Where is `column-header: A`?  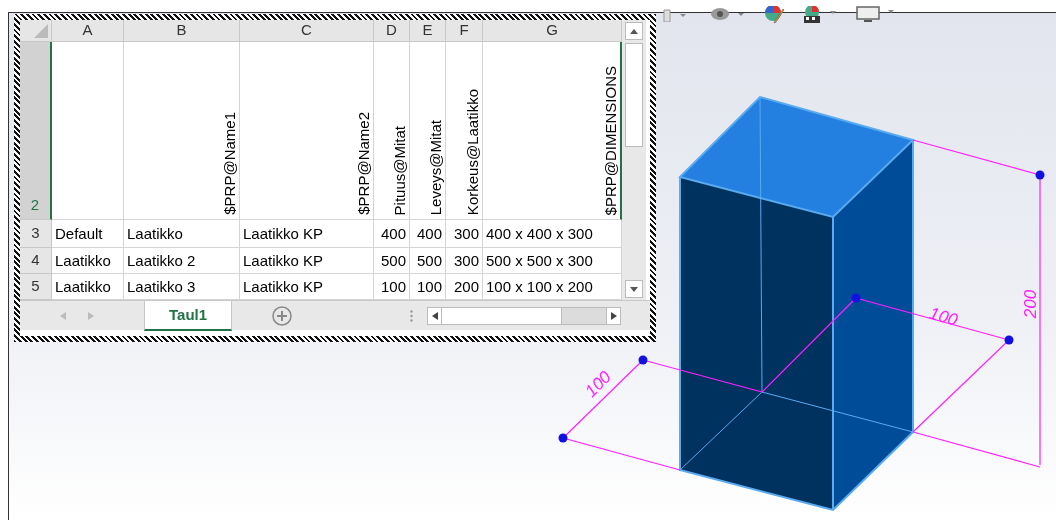
column-header: A is located at coordinates (88, 31).